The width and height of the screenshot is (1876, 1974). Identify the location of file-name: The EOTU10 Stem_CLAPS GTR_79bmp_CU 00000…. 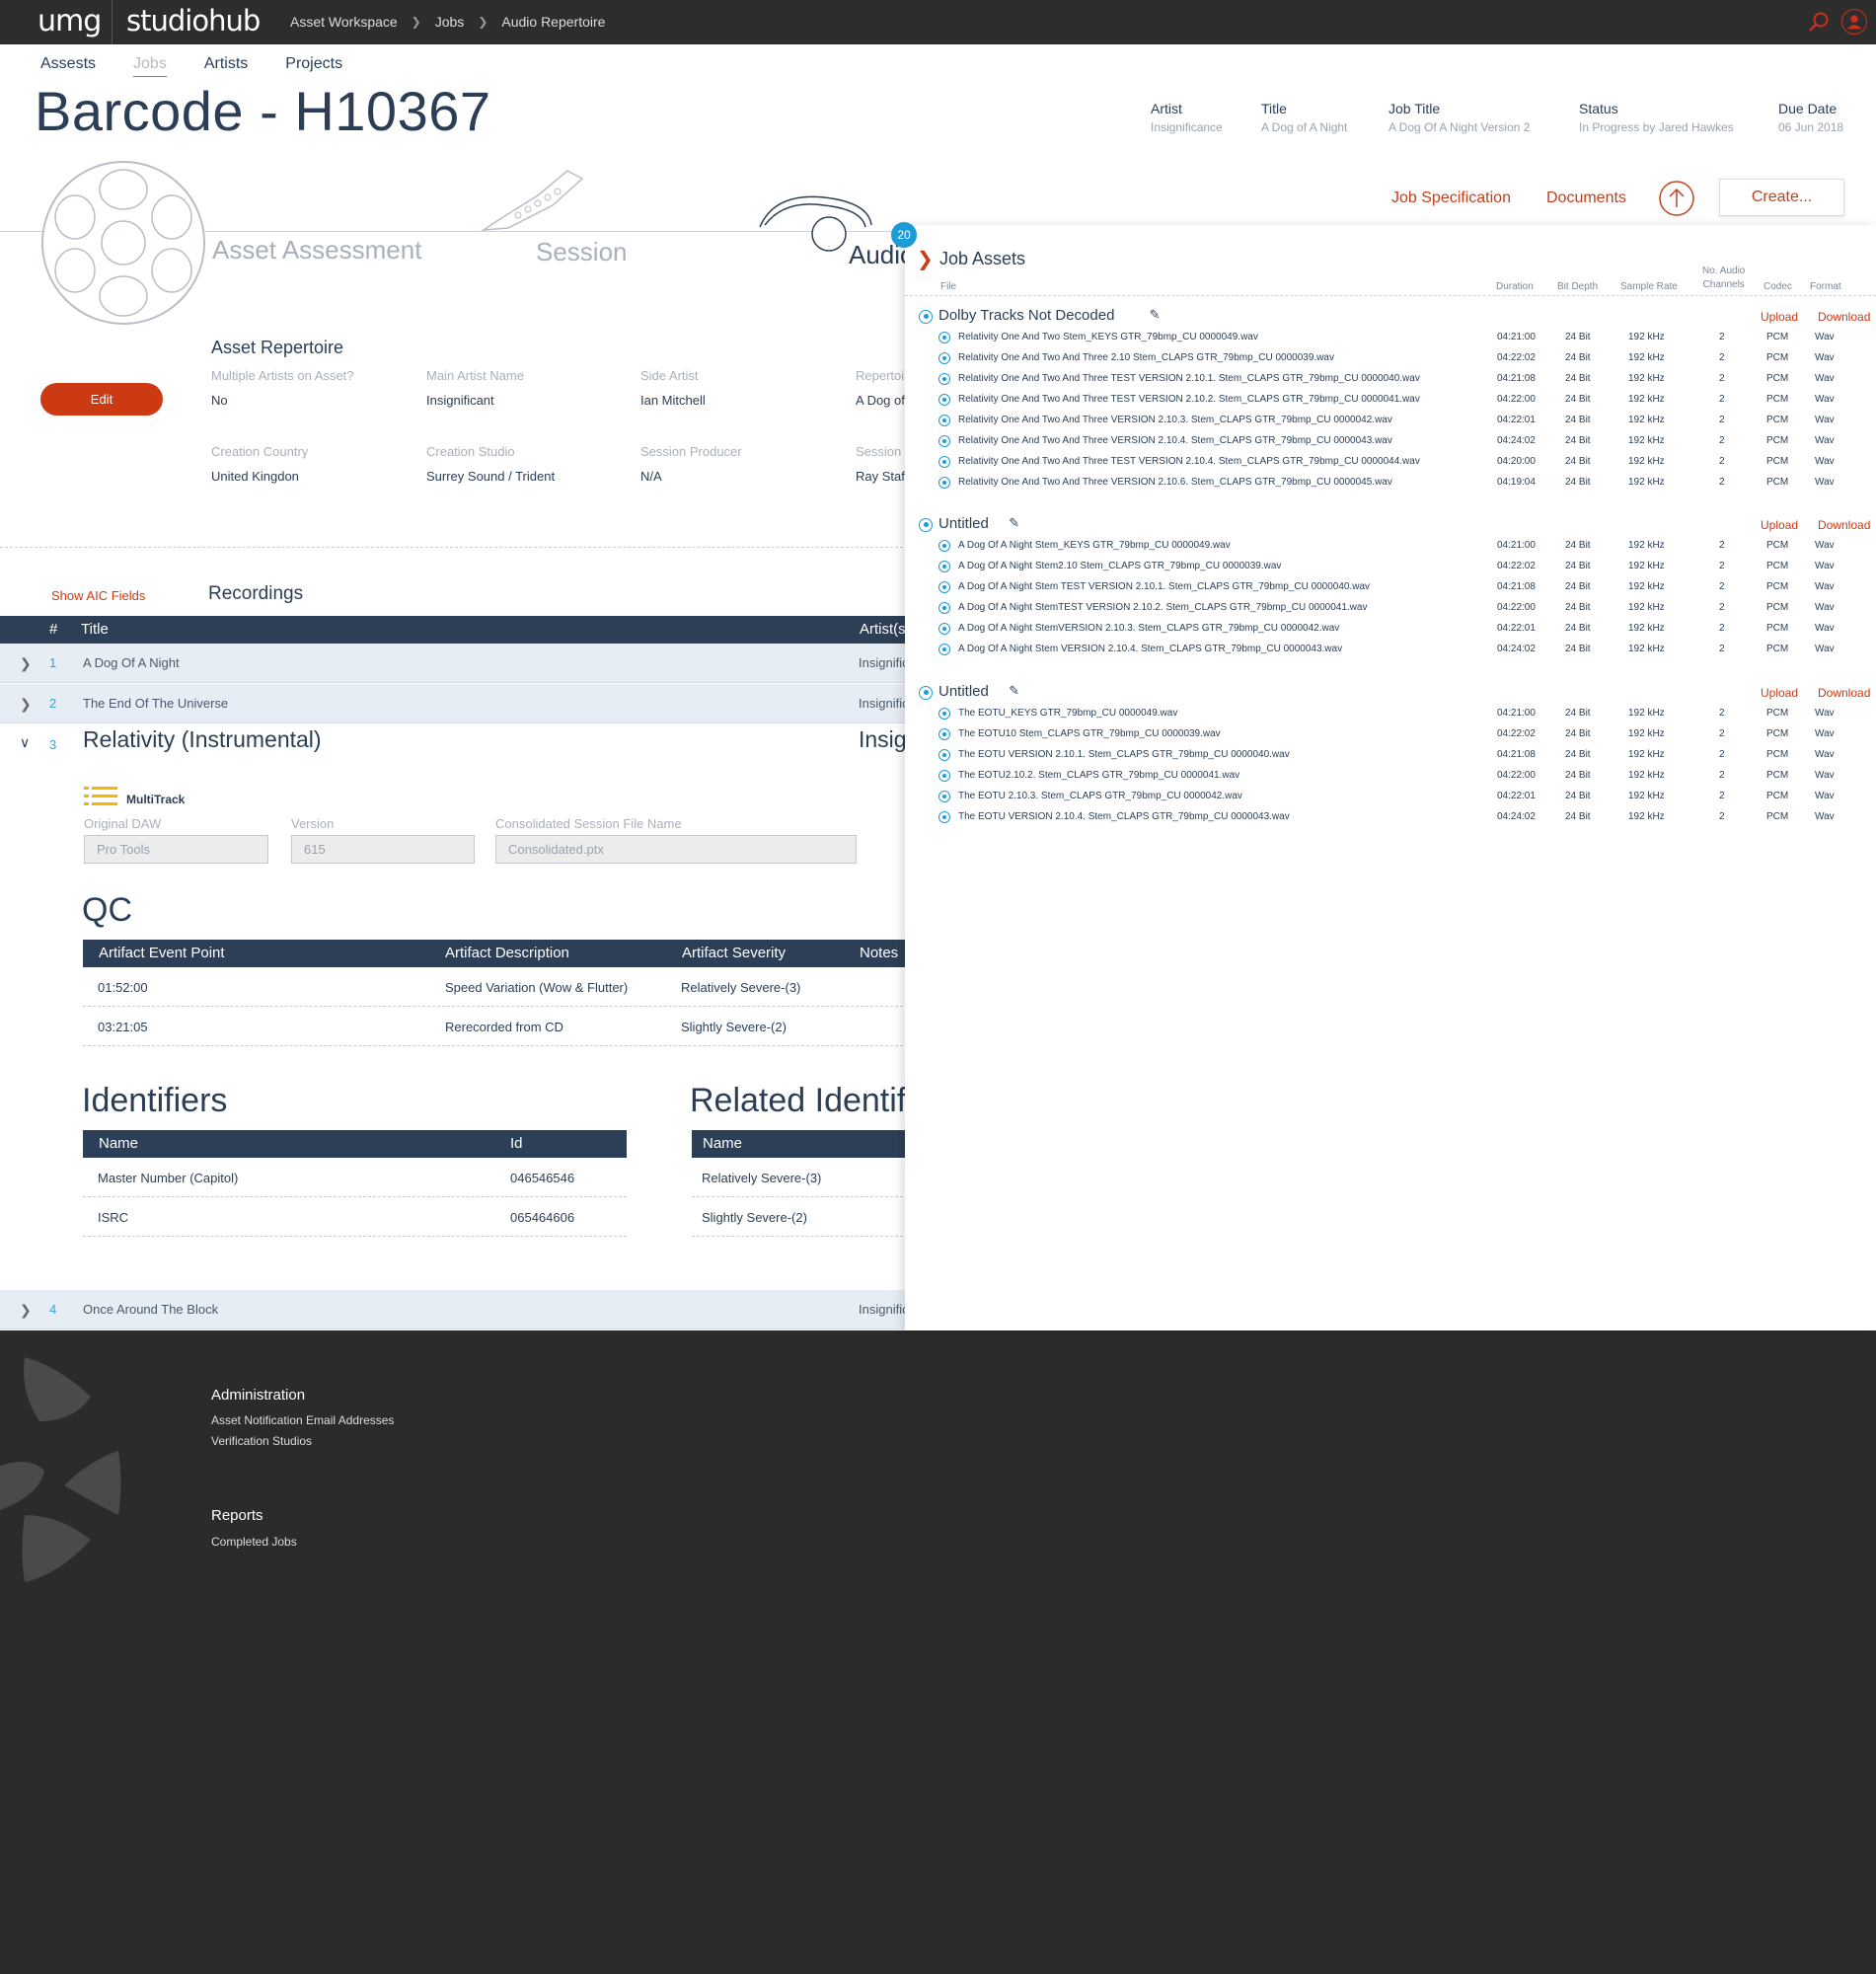
(1089, 734).